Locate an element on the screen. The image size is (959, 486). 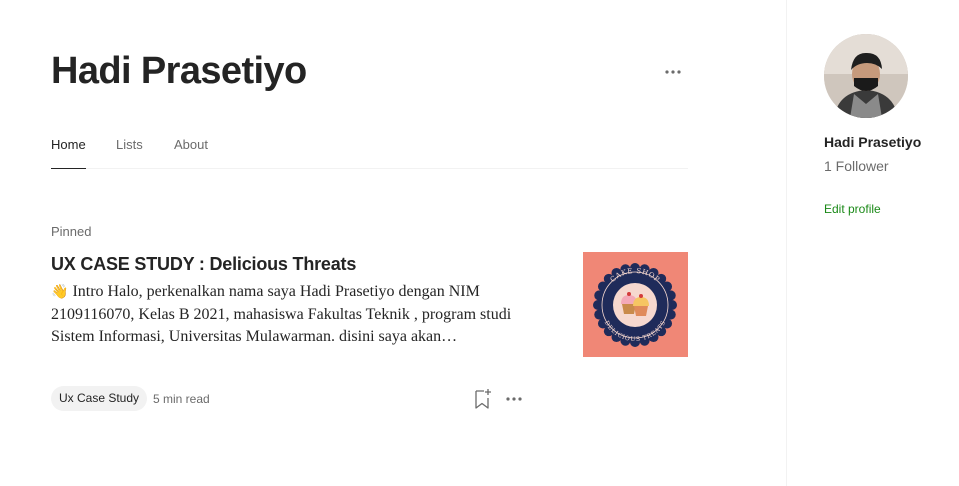
avatar is located at coordinates (866, 76).